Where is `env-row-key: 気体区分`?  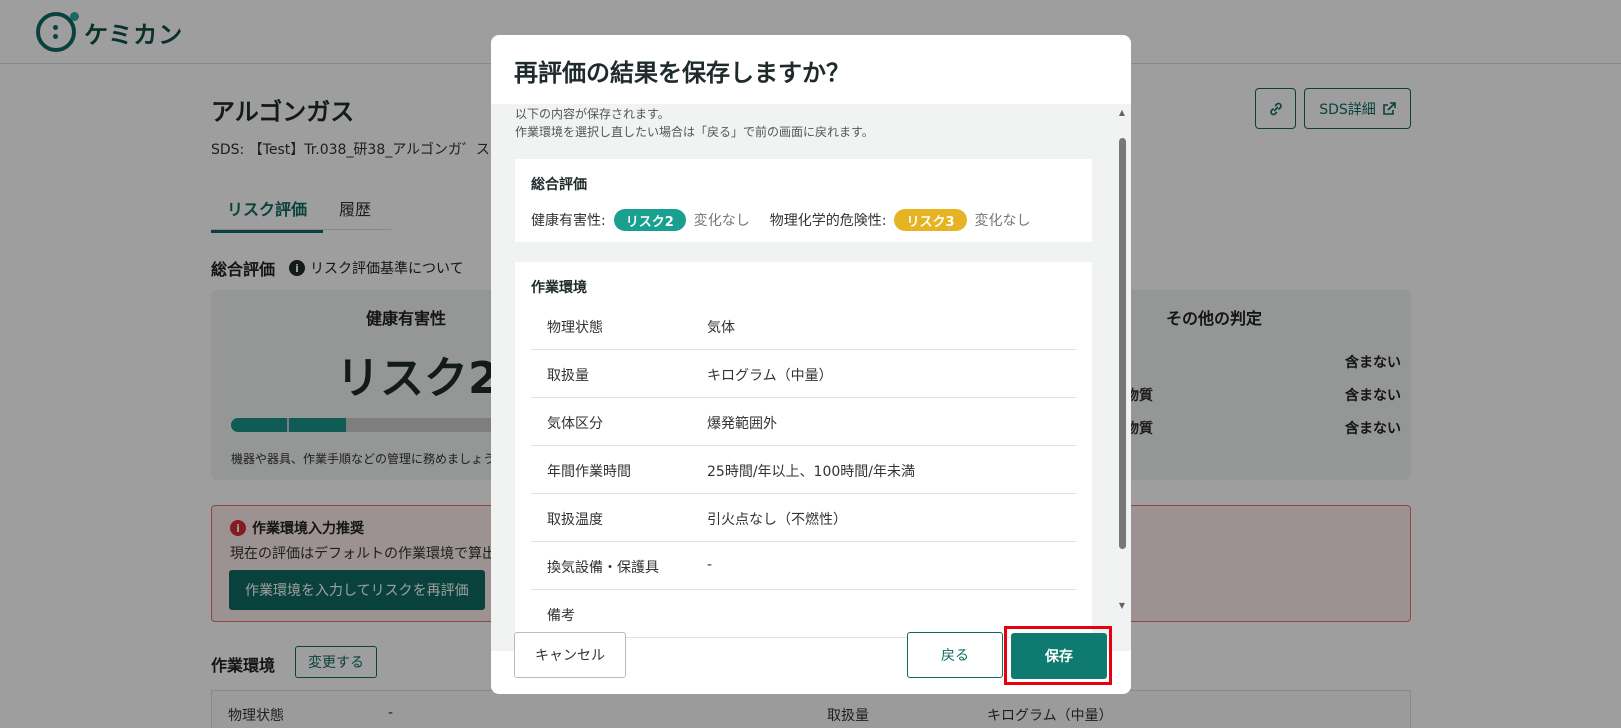 env-row-key: 気体区分 is located at coordinates (575, 424).